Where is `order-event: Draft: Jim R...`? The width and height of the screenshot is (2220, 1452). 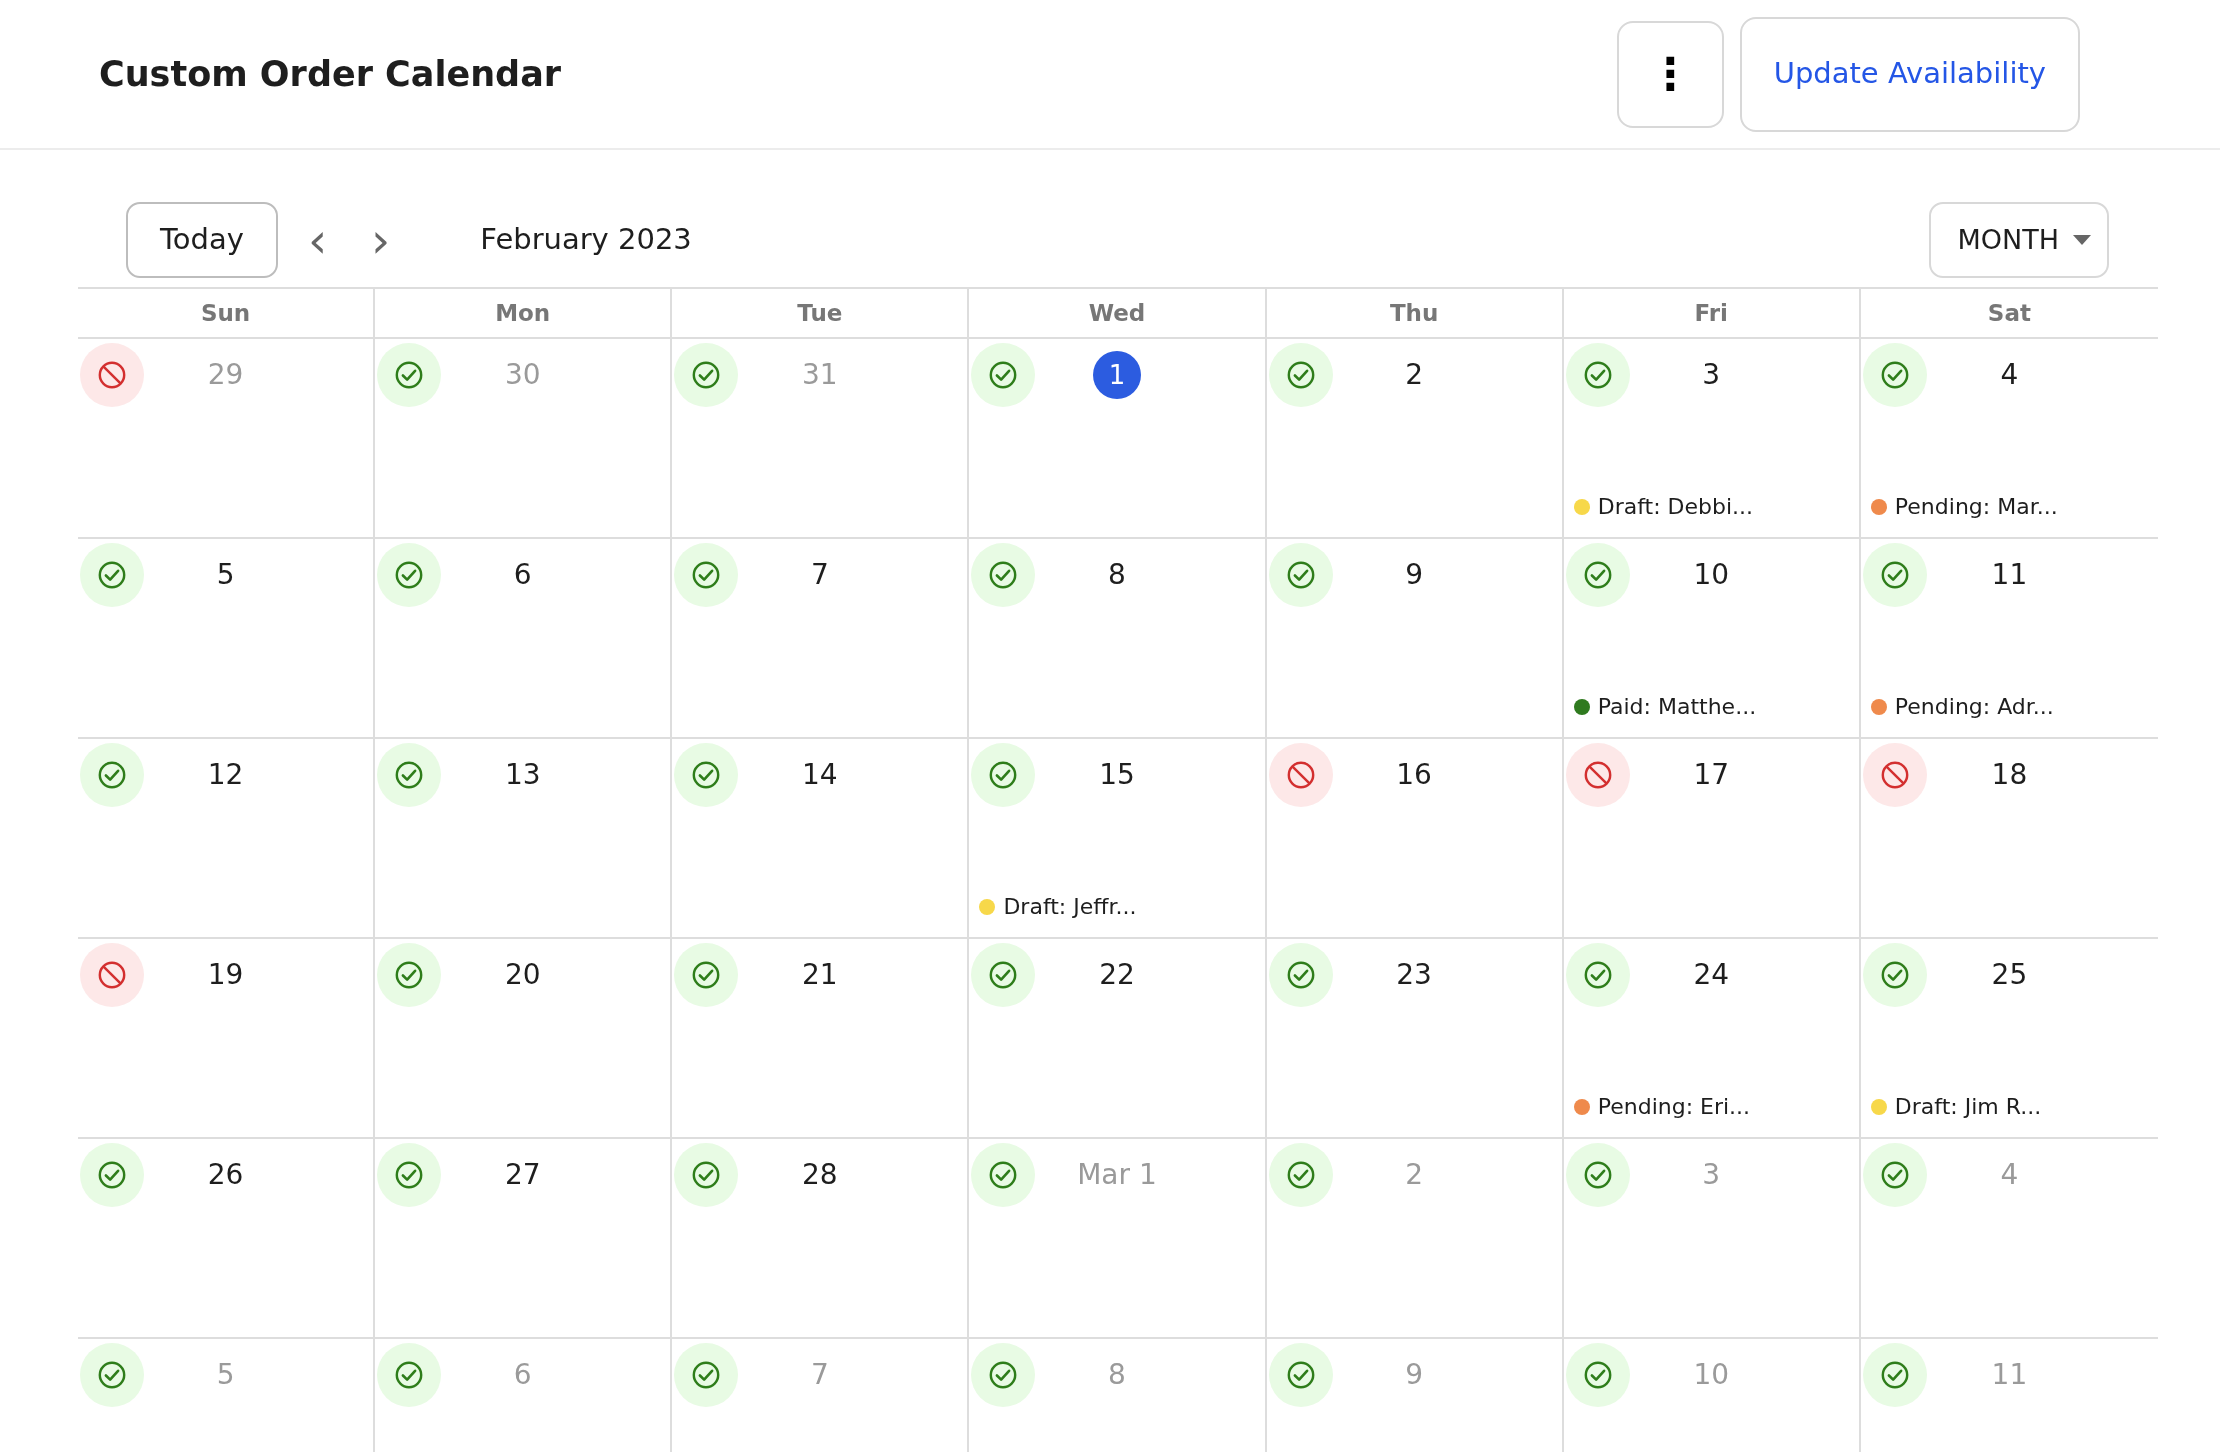
order-event: Draft: Jim R... is located at coordinates (1968, 1106).